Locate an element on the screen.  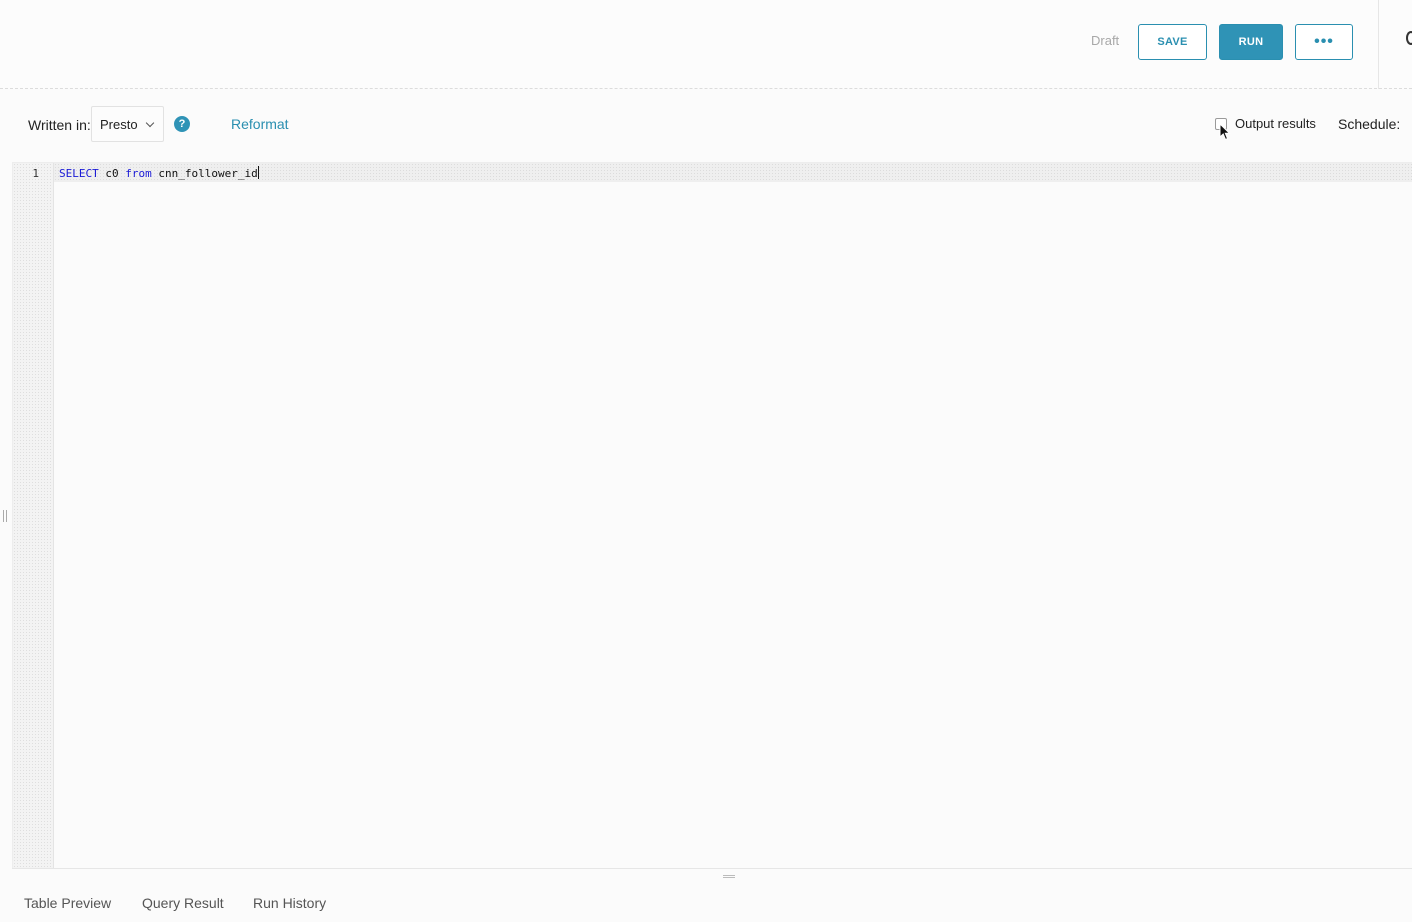
keyword-select: SELECT is located at coordinates (79, 173).